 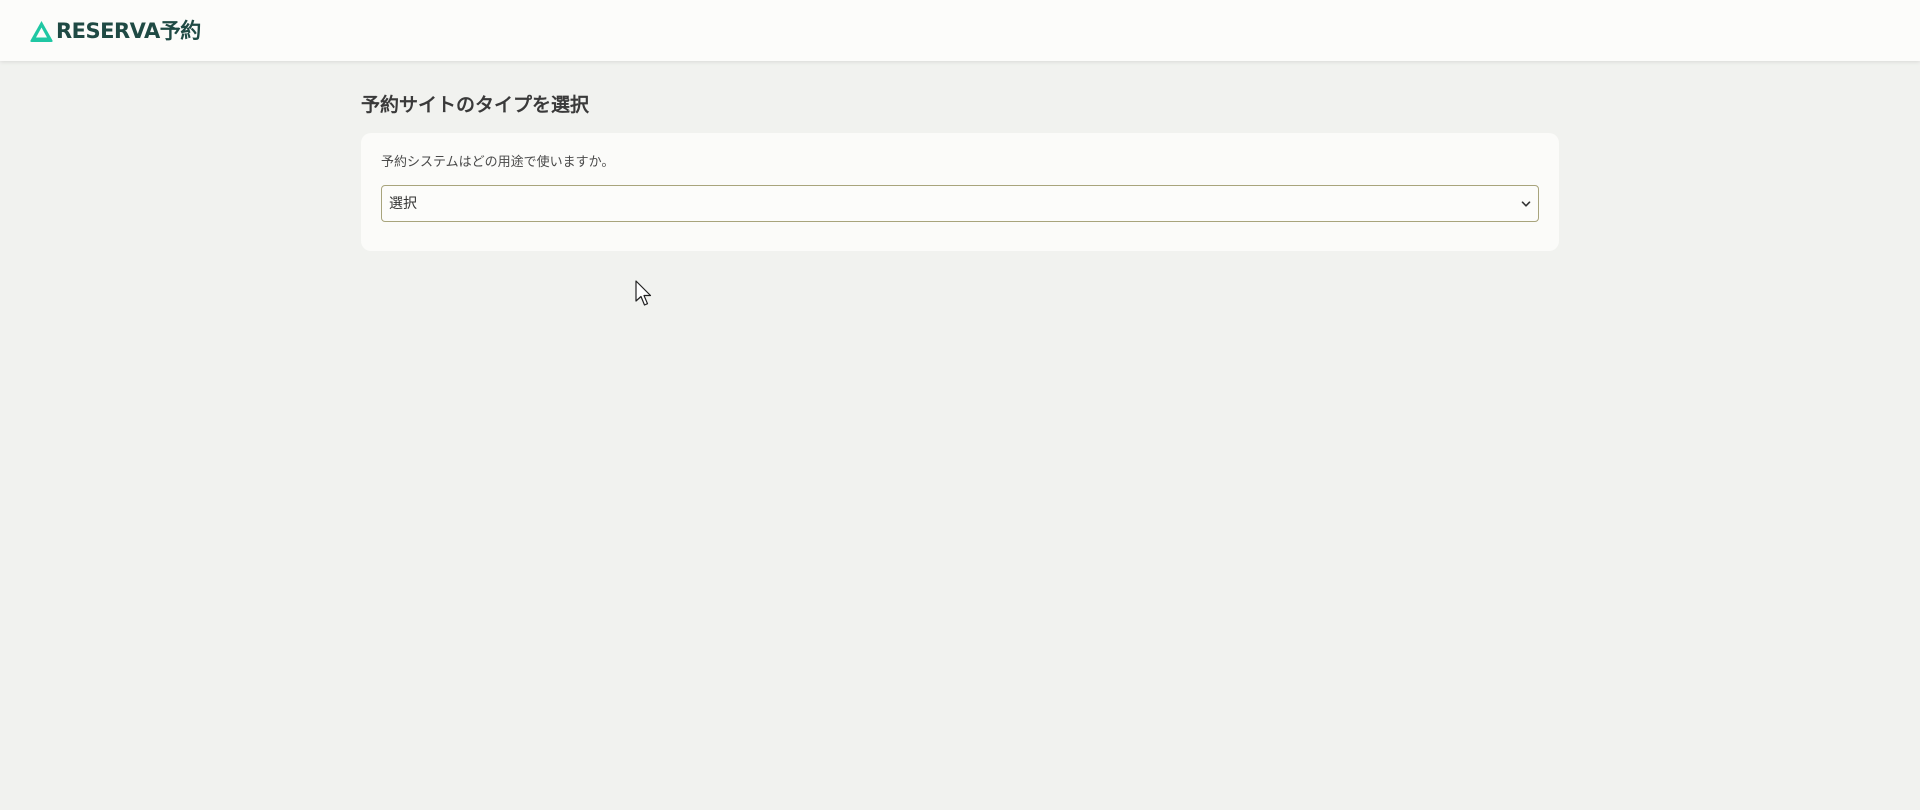 What do you see at coordinates (475, 105) in the screenshot?
I see `page-title: 予約サイトのタイプを選択` at bounding box center [475, 105].